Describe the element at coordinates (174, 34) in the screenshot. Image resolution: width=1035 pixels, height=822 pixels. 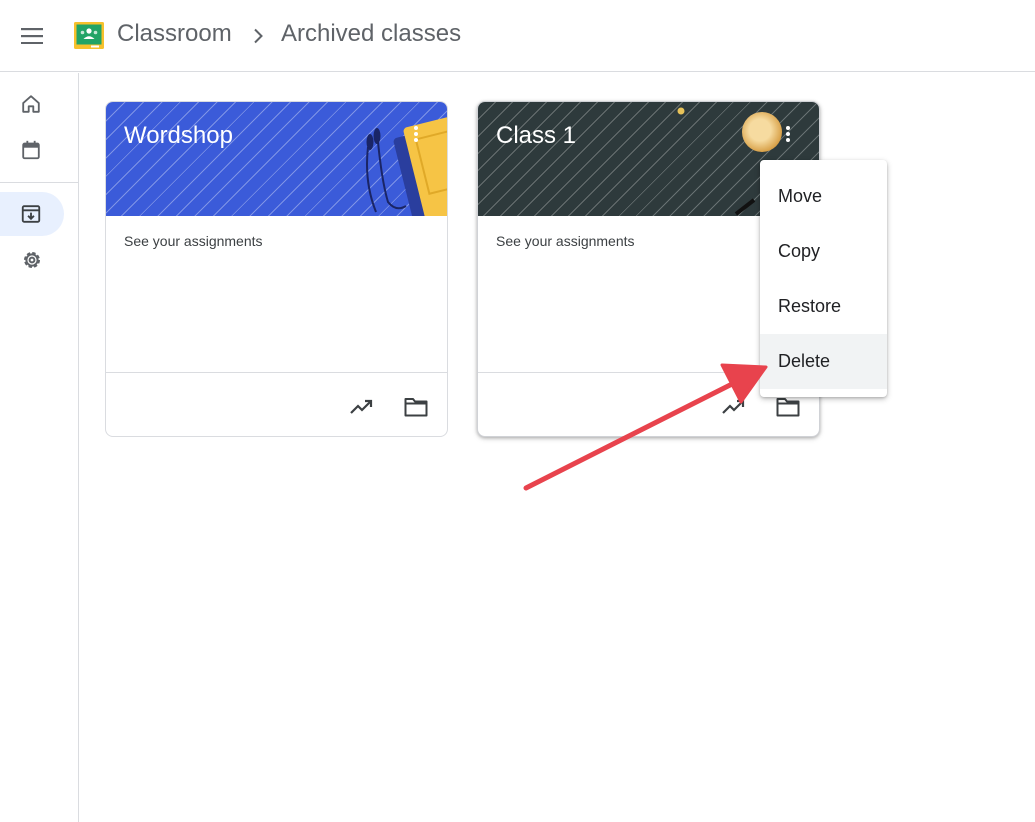
I see `app-name: Classroom` at that location.